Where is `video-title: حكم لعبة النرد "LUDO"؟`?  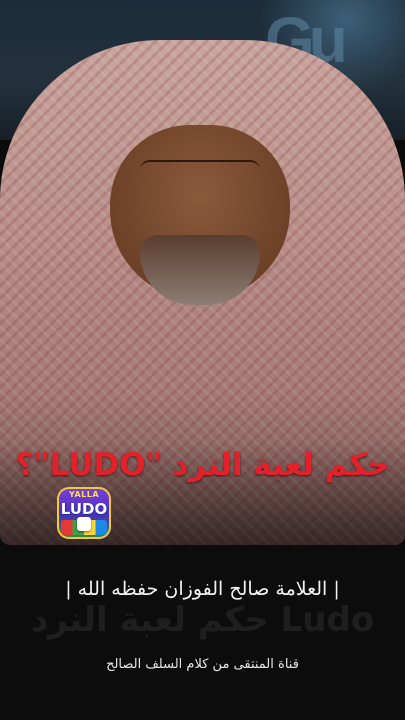 video-title: حكم لعبة النرد "LUDO"؟ is located at coordinates (202, 465).